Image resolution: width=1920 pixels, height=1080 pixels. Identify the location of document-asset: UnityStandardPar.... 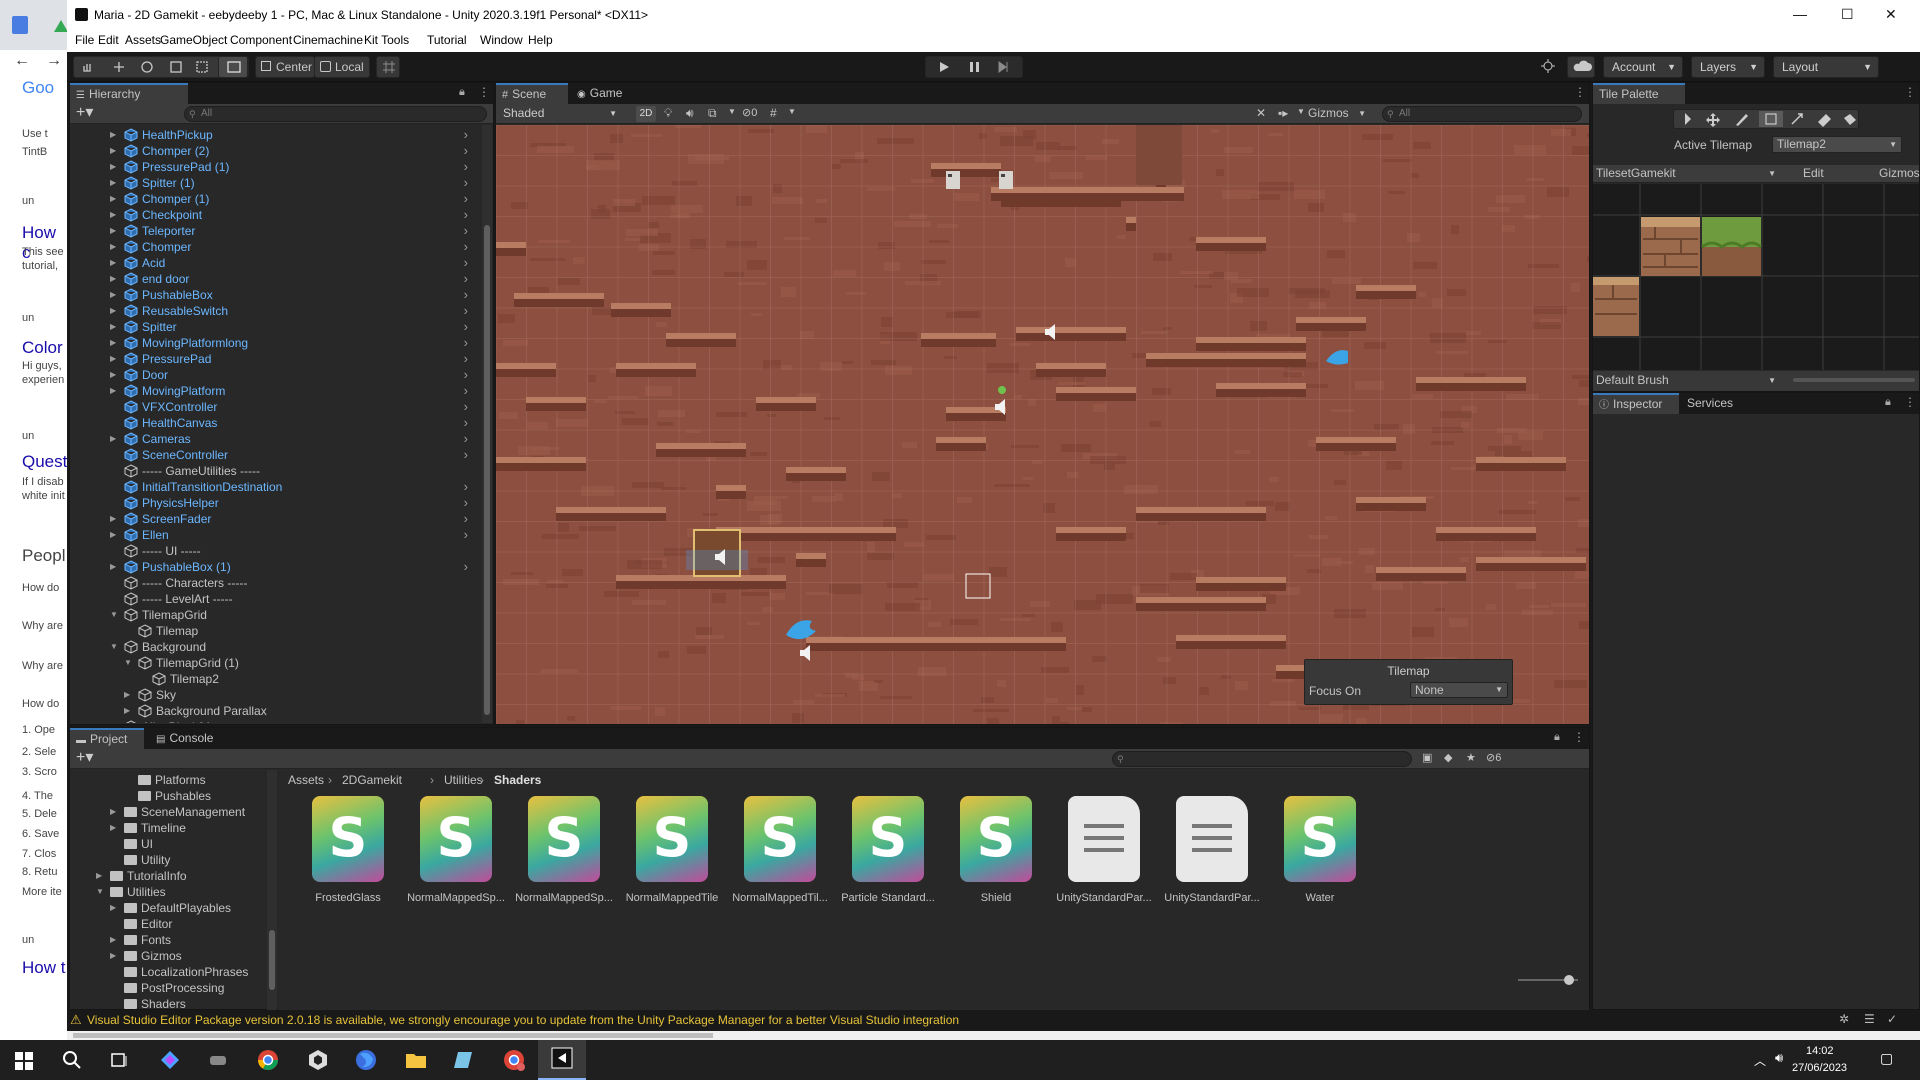
(1104, 850).